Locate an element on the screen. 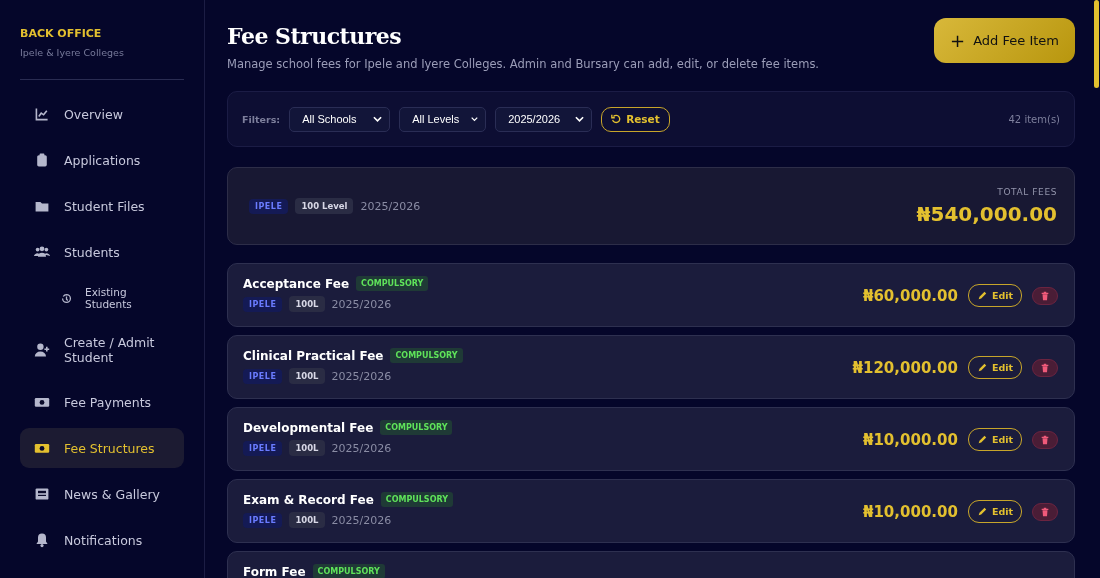 Image resolution: width=1100 pixels, height=578 pixels. level-tag: 100 Level is located at coordinates (324, 206).